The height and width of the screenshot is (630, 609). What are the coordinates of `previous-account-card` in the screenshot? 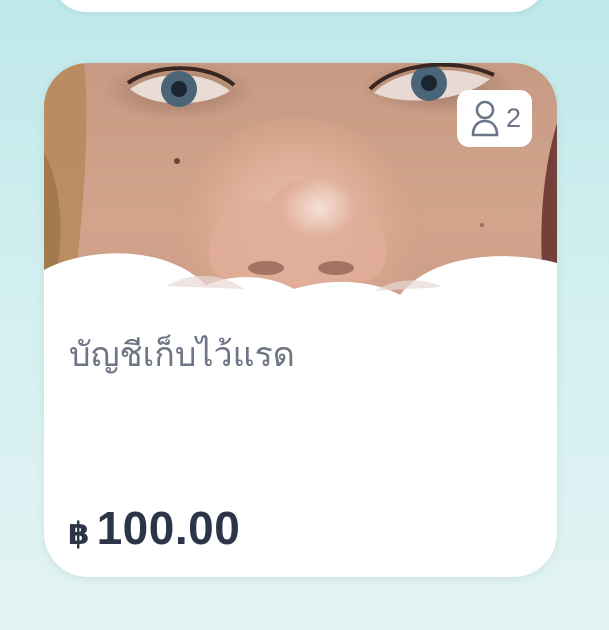 It's located at (299, 6).